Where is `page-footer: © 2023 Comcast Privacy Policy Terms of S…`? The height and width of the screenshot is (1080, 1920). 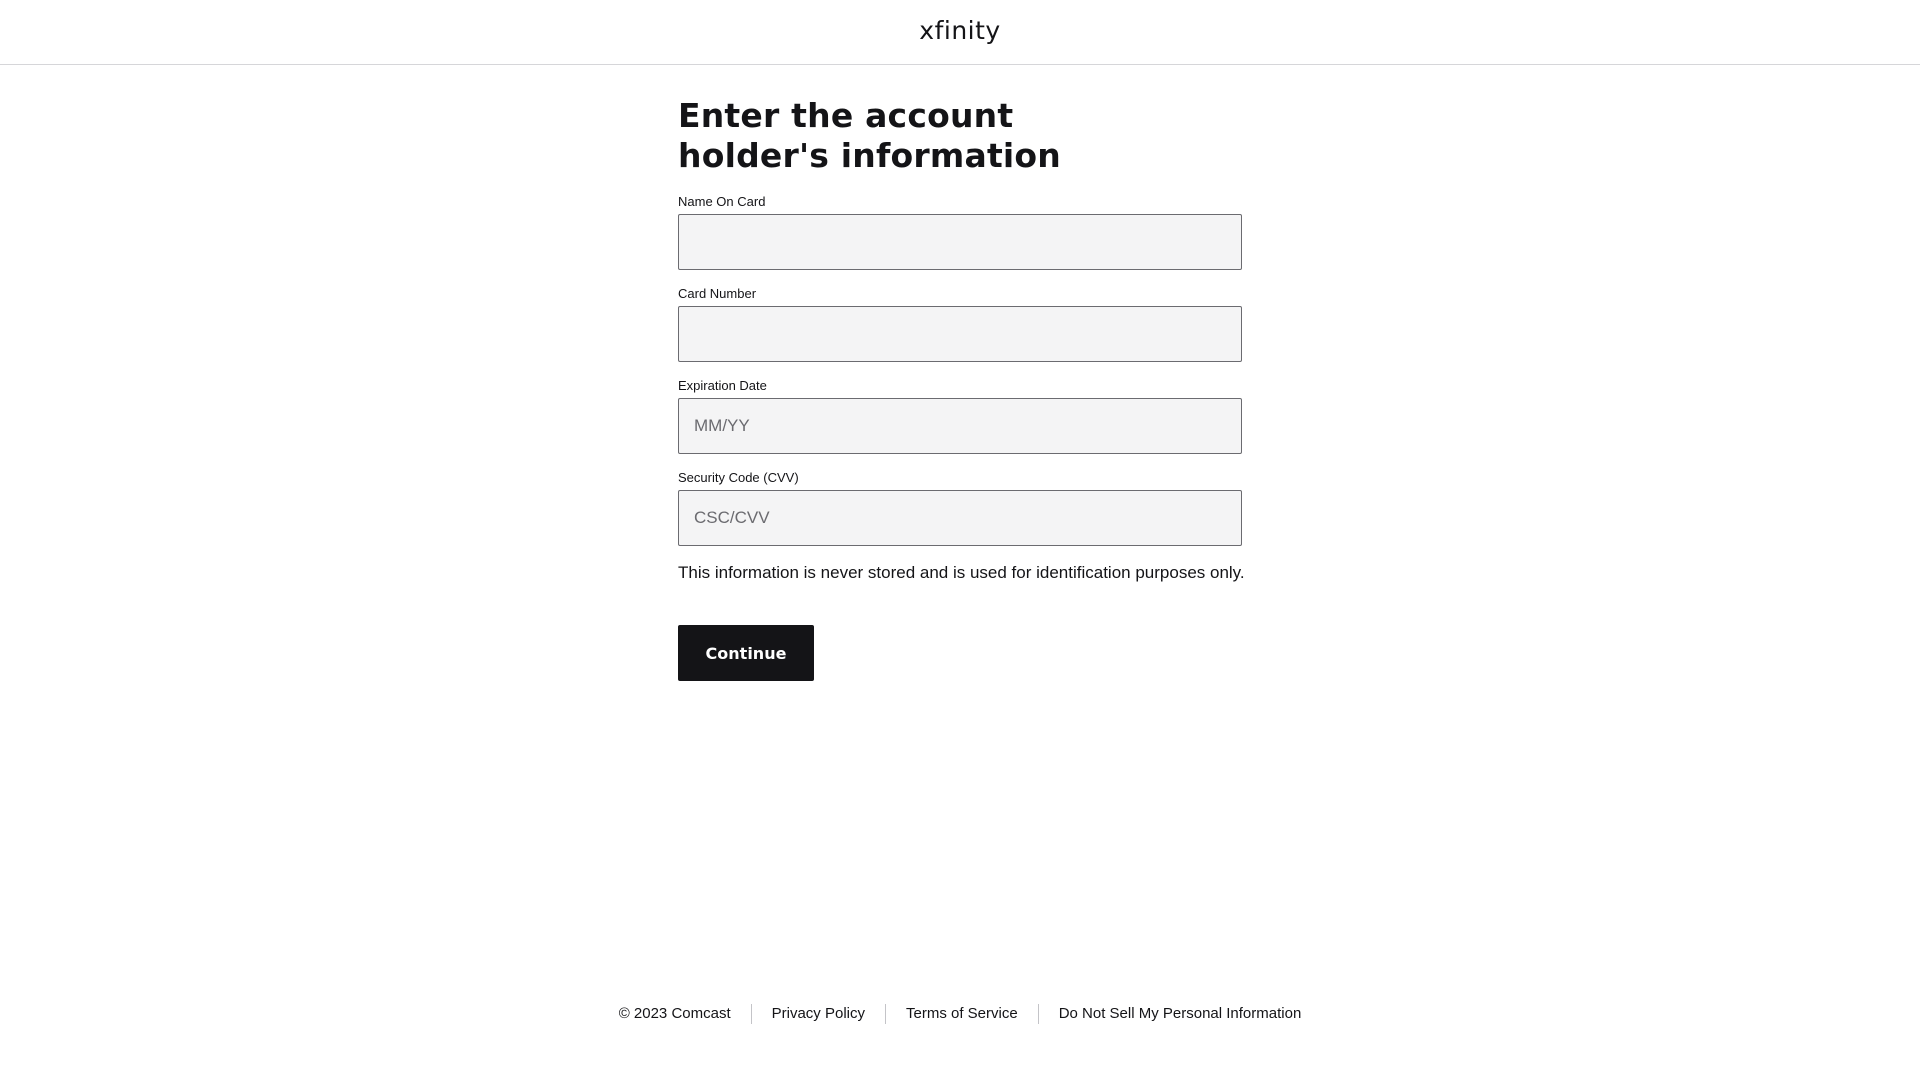
page-footer: © 2023 Comcast Privacy Policy Terms of S… is located at coordinates (960, 1014).